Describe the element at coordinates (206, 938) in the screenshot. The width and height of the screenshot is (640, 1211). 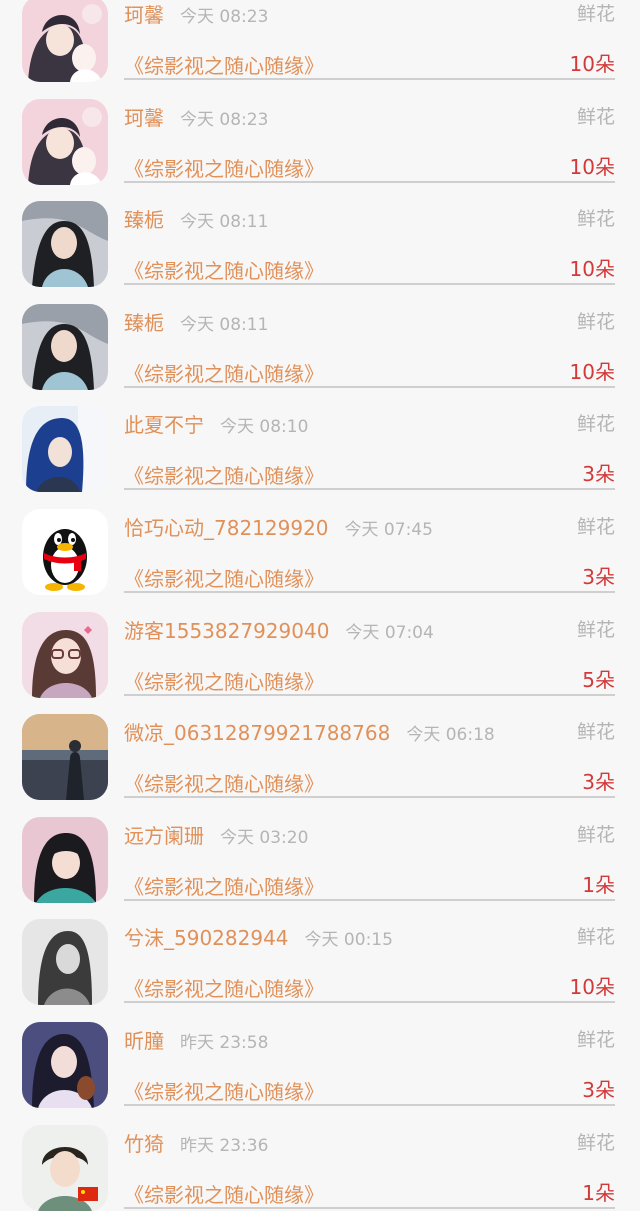
I see `user-name-text: 兮沫_590282944` at that location.